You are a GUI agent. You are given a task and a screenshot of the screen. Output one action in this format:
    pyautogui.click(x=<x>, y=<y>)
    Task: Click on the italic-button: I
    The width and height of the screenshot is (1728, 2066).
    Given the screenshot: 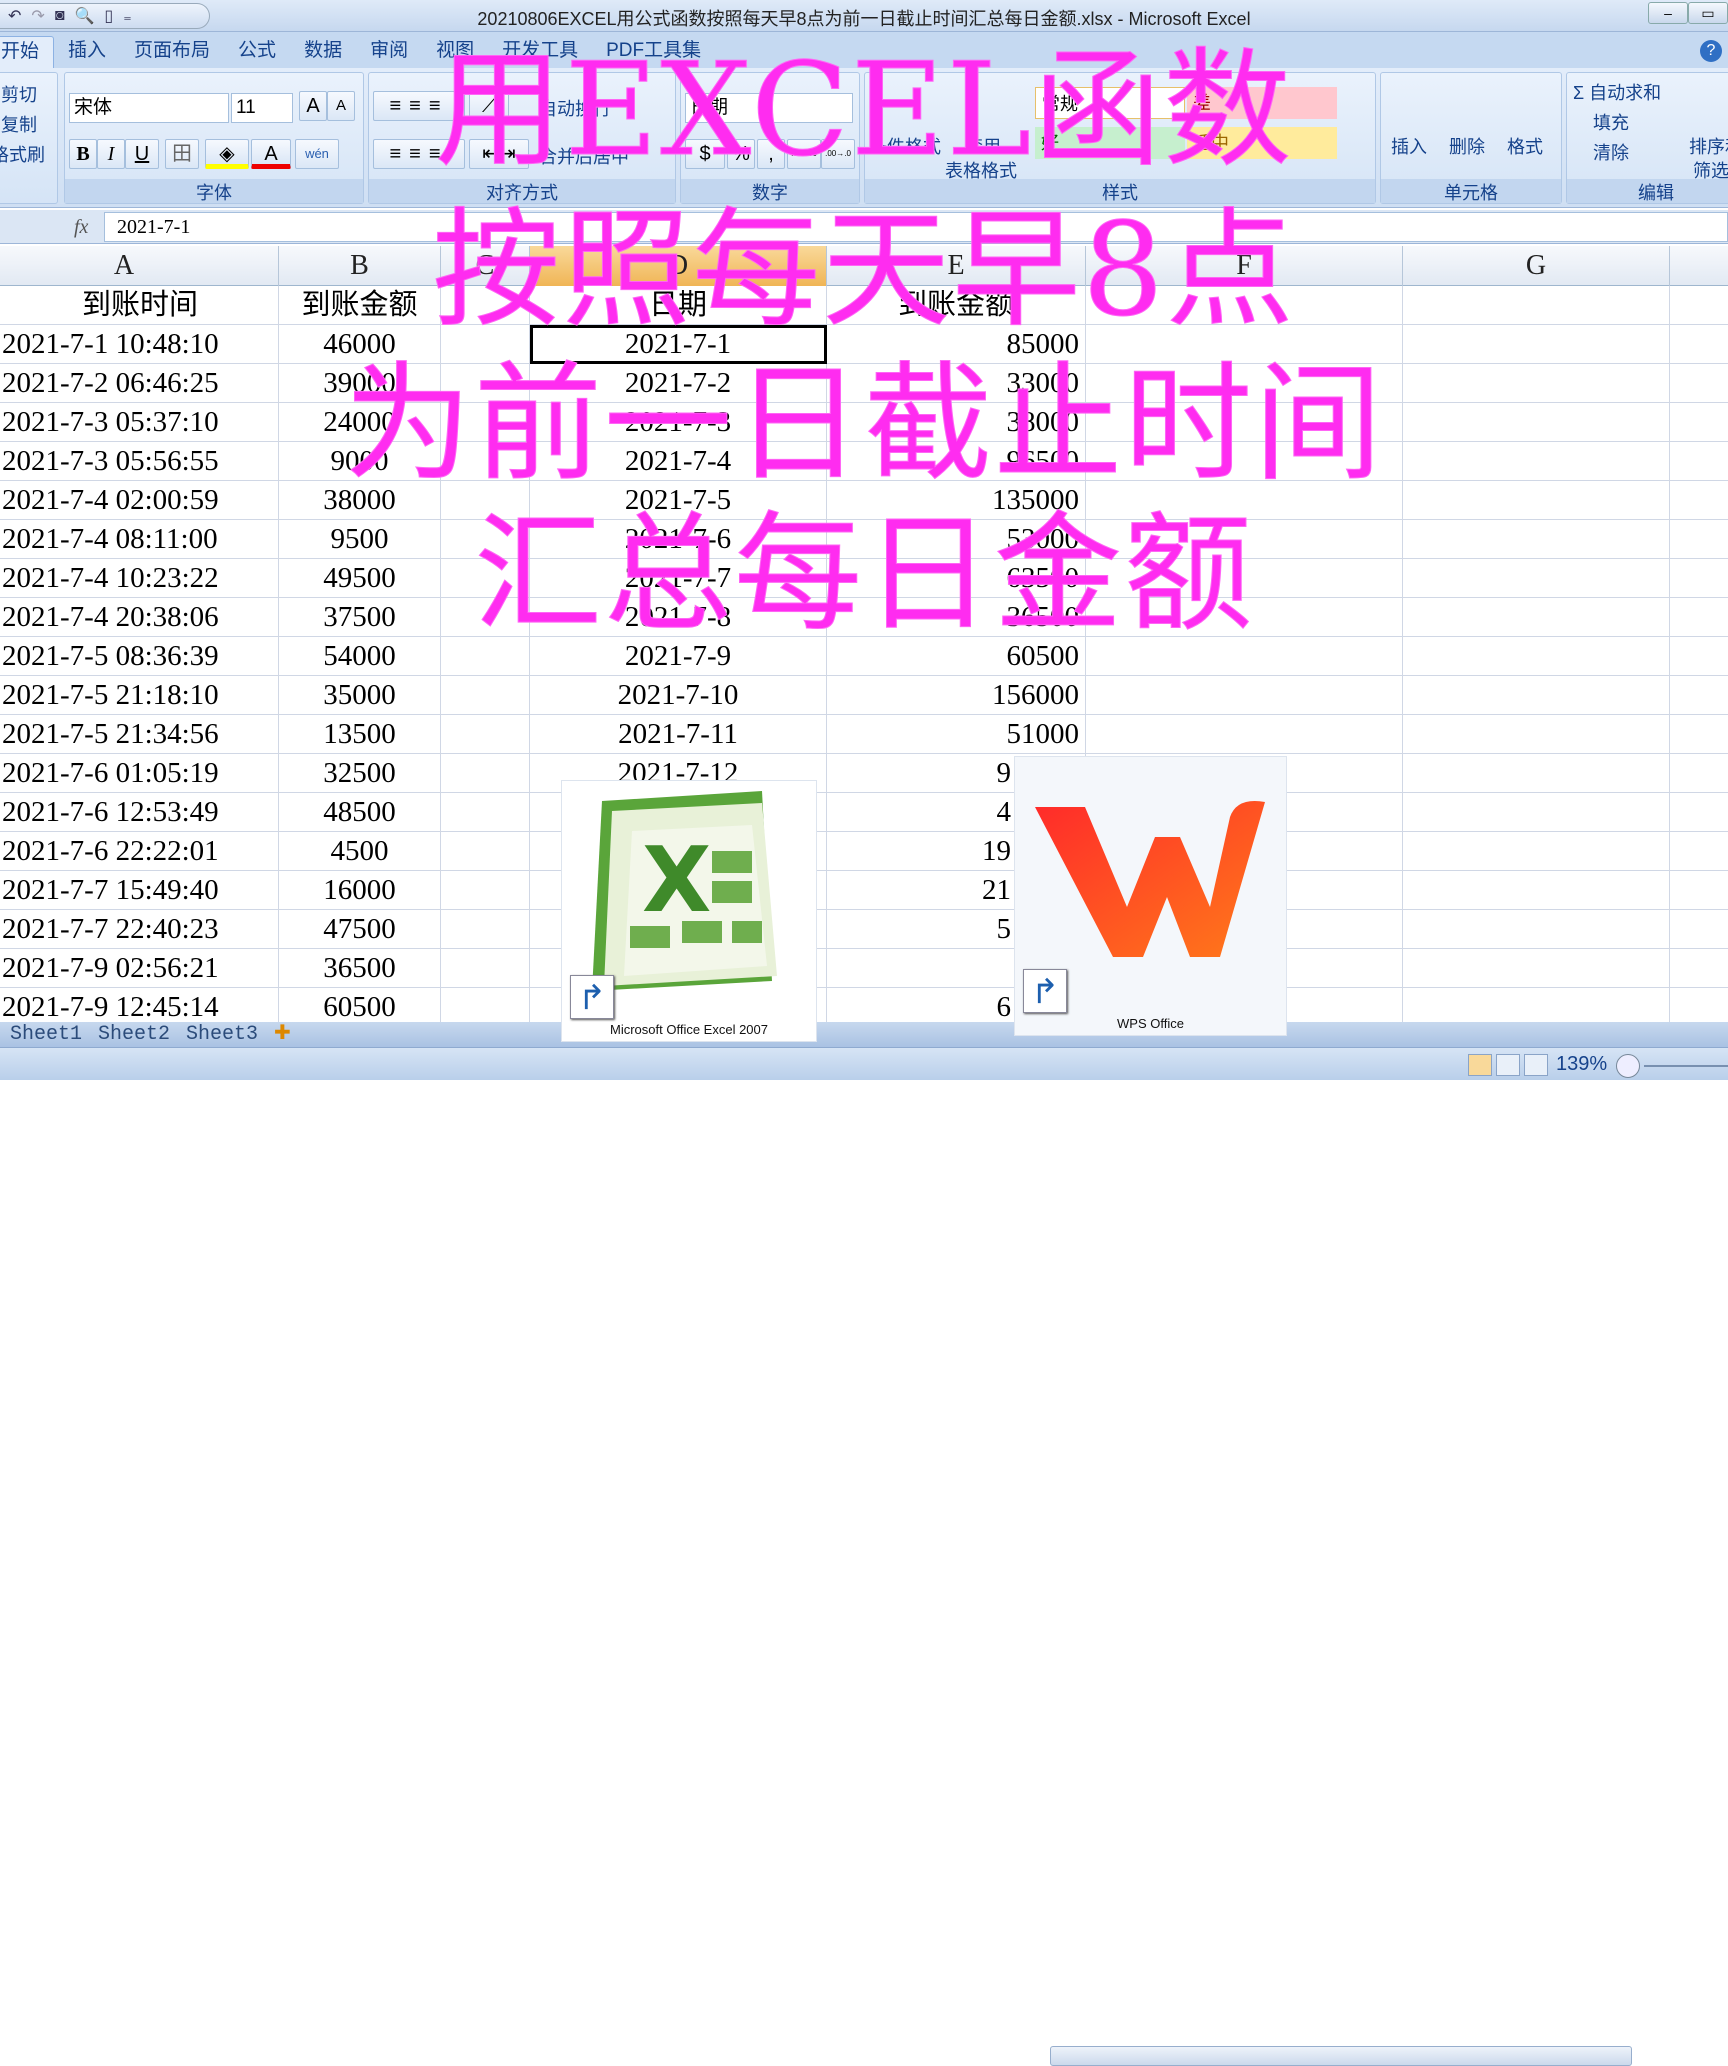 What is the action you would take?
    pyautogui.click(x=111, y=154)
    